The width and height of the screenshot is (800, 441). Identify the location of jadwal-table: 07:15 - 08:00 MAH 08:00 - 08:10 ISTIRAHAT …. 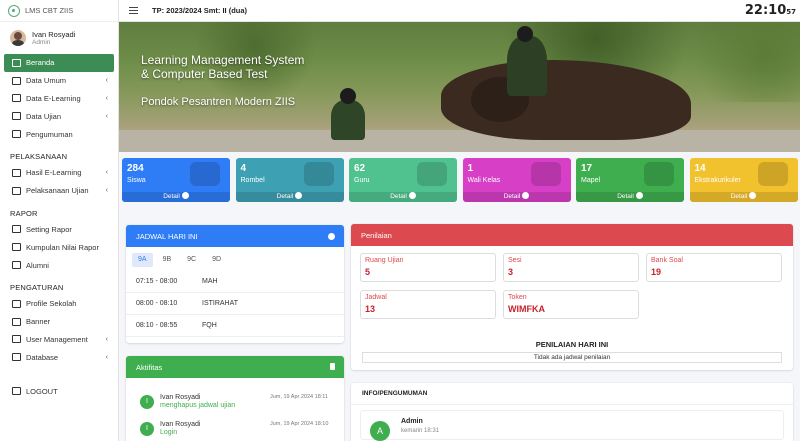
(235, 304).